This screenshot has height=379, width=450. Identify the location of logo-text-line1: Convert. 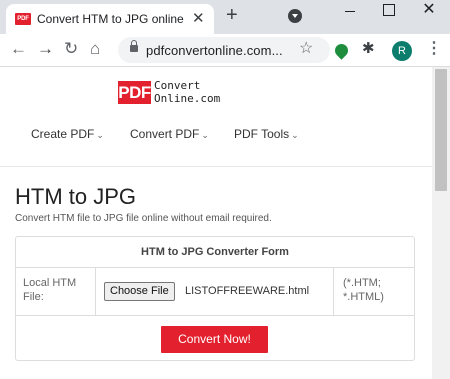
(177, 85).